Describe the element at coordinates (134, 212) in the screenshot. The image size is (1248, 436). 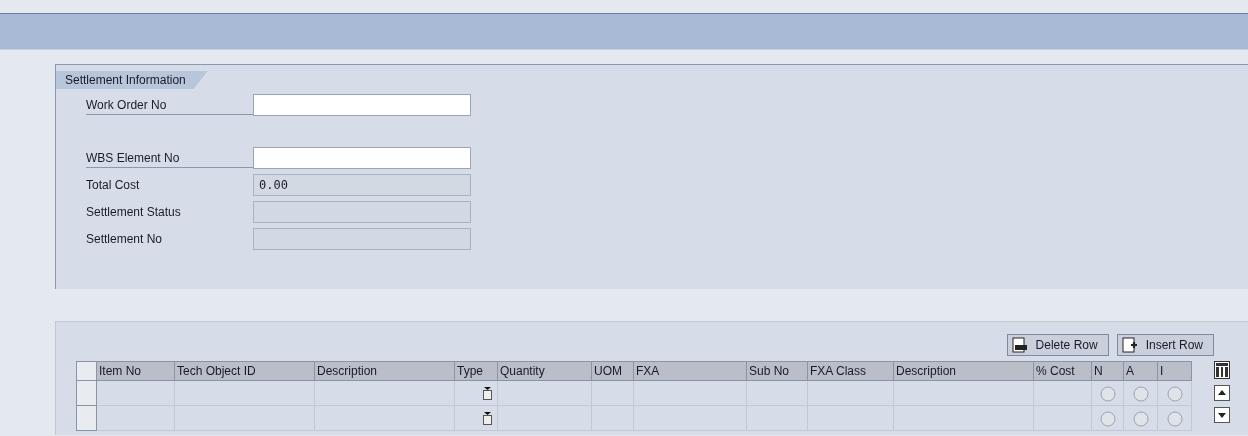
I see `field-label: Settlement Status` at that location.